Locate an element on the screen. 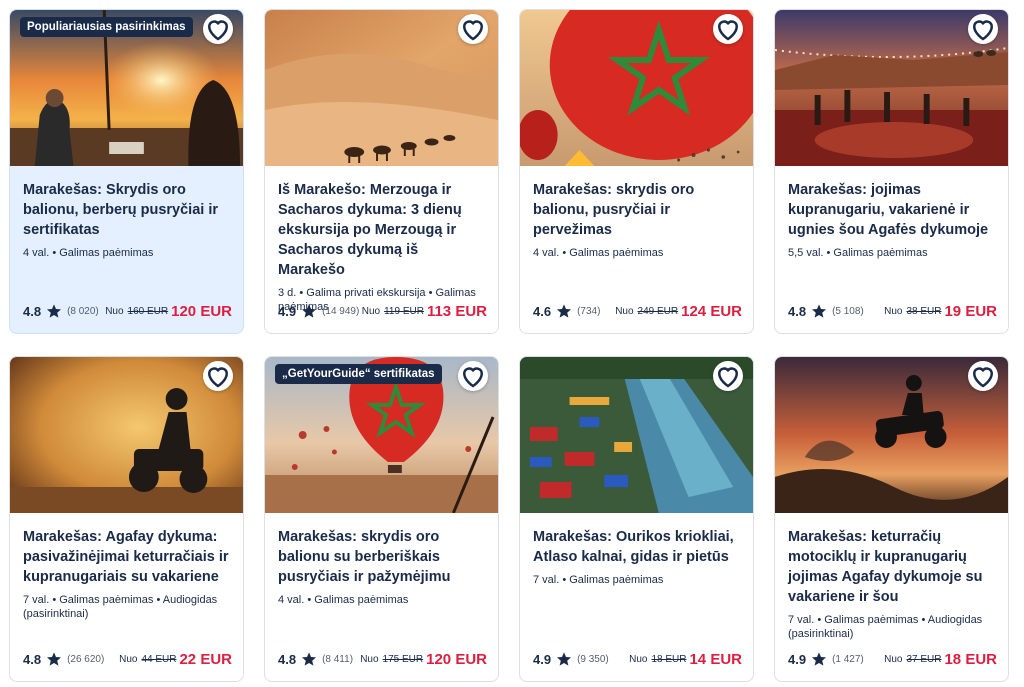 The image size is (1024, 687). review-count: (1 427) is located at coordinates (848, 659).